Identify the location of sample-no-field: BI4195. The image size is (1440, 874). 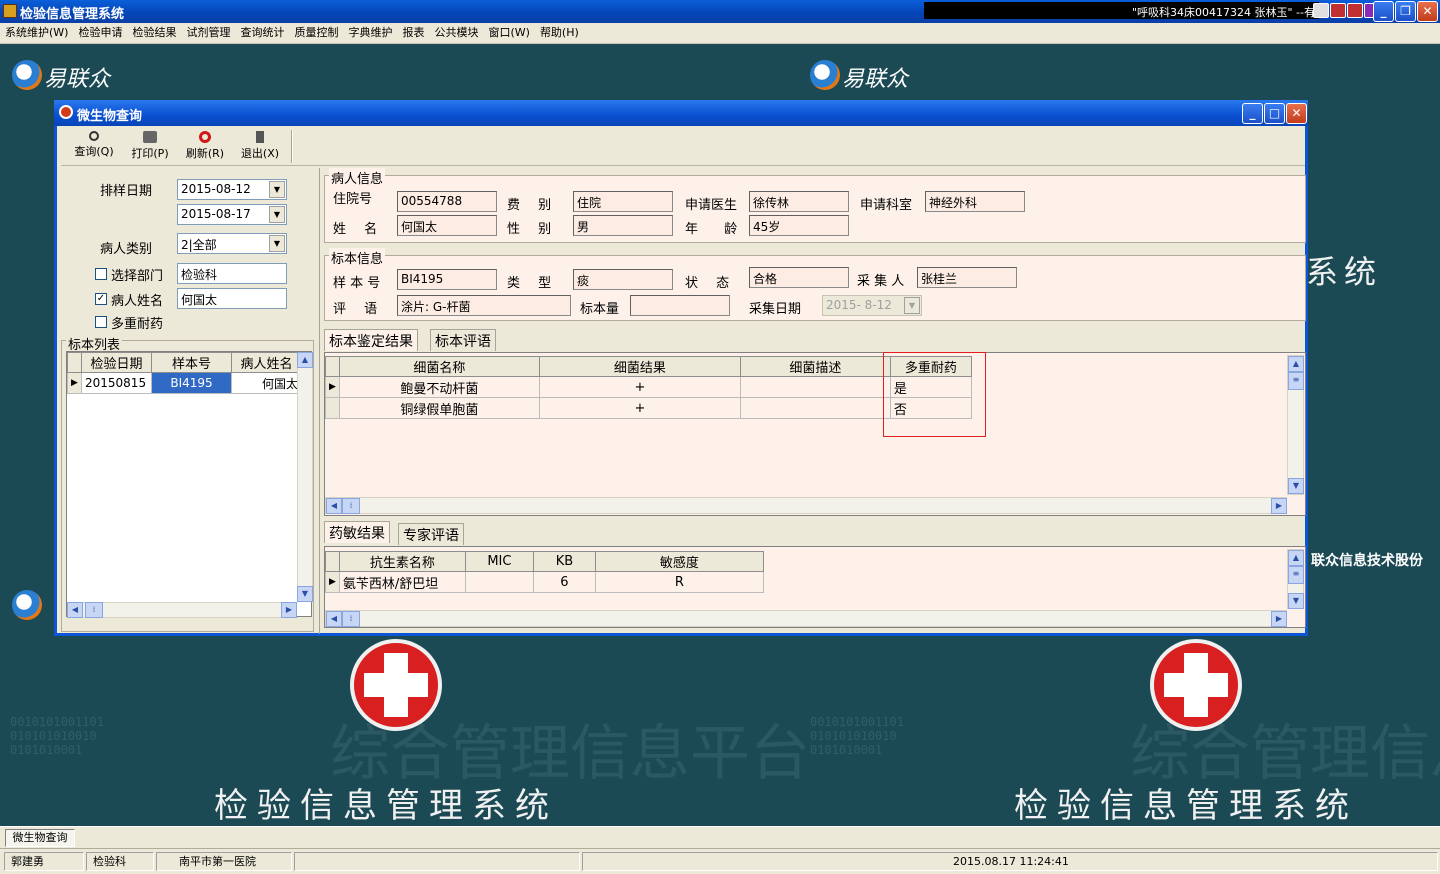
(447, 279).